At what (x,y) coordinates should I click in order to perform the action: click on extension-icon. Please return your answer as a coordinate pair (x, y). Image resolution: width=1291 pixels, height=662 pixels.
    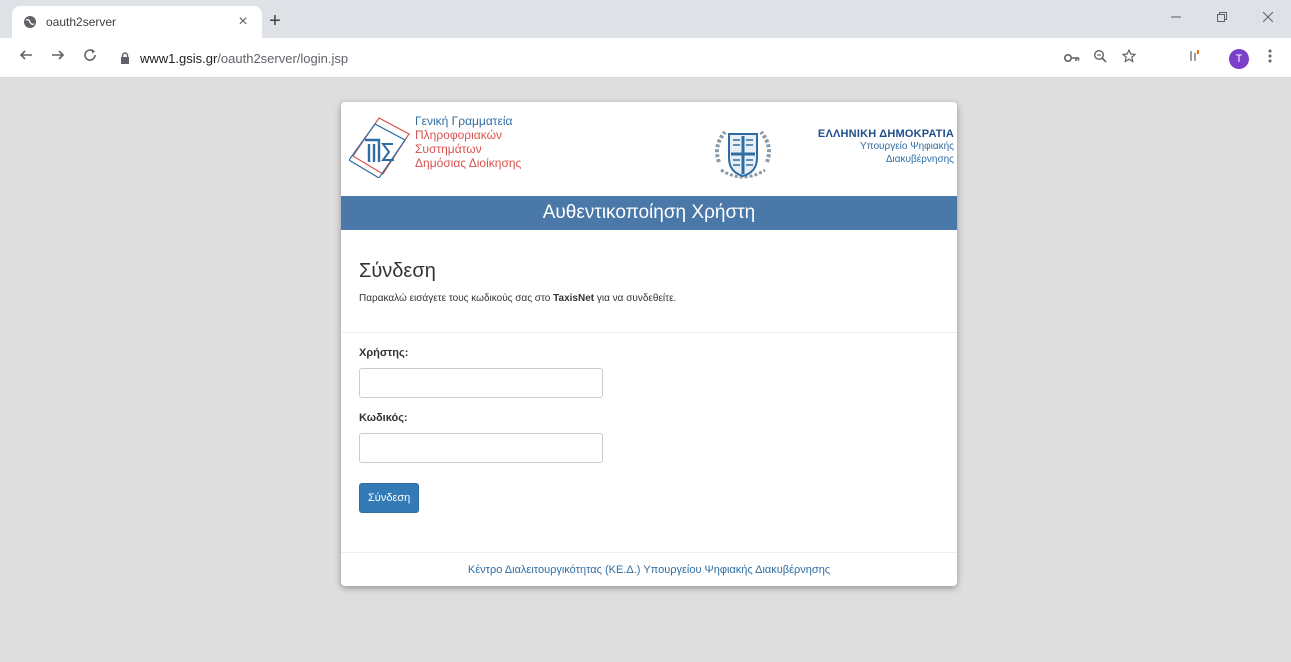
    Looking at the image, I should click on (1194, 58).